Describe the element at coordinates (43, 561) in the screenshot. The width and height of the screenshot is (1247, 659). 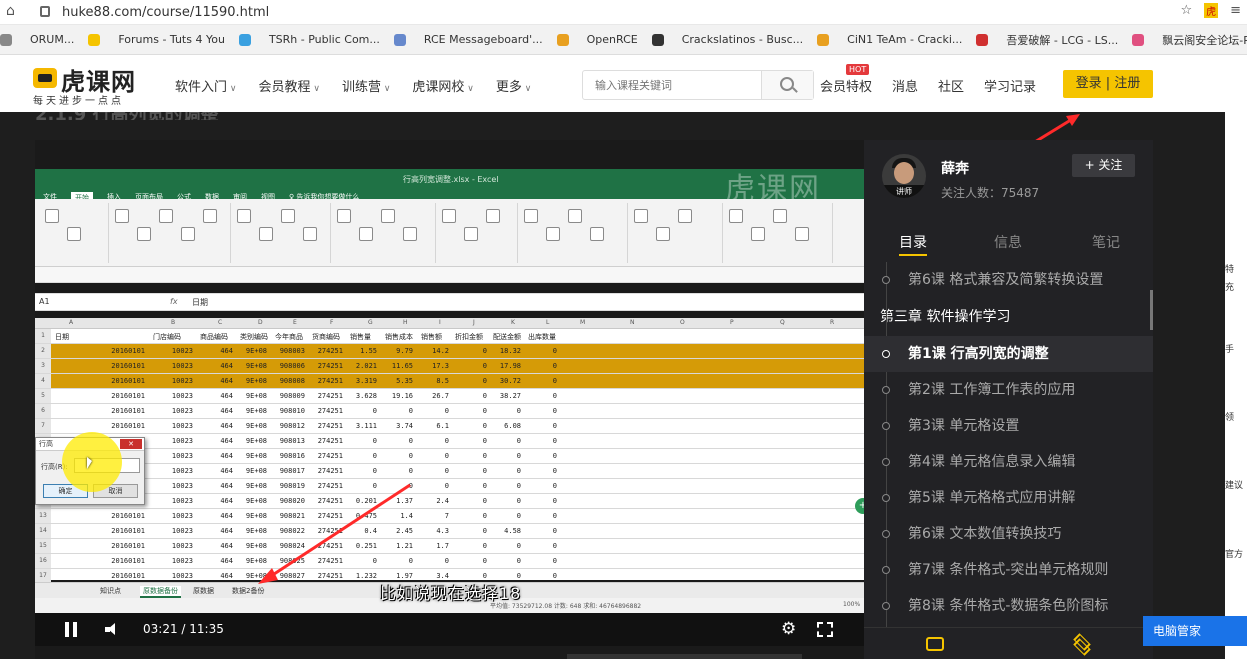
I see `row-number: 16` at that location.